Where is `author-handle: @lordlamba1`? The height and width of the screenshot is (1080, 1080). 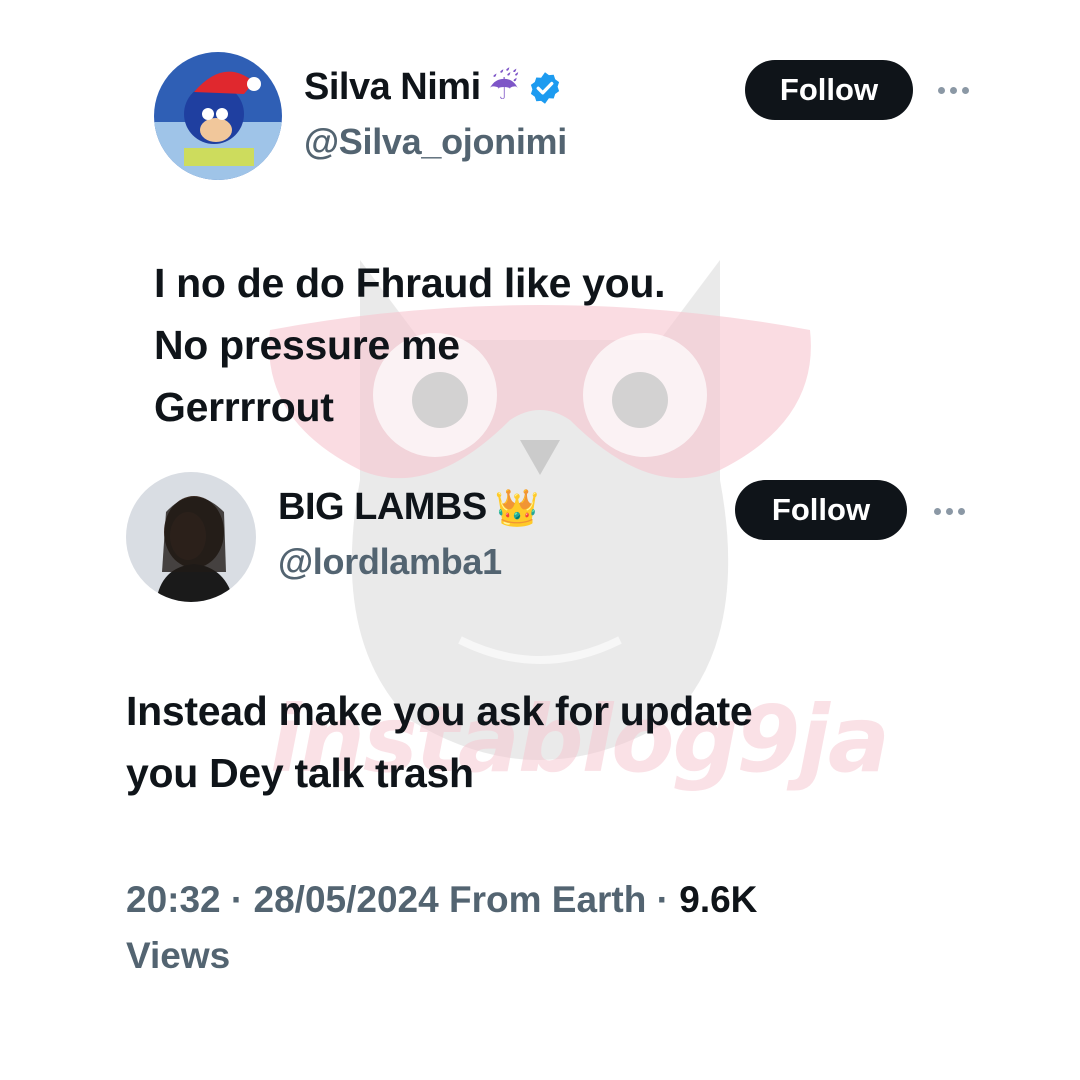 author-handle: @lordlamba1 is located at coordinates (390, 562).